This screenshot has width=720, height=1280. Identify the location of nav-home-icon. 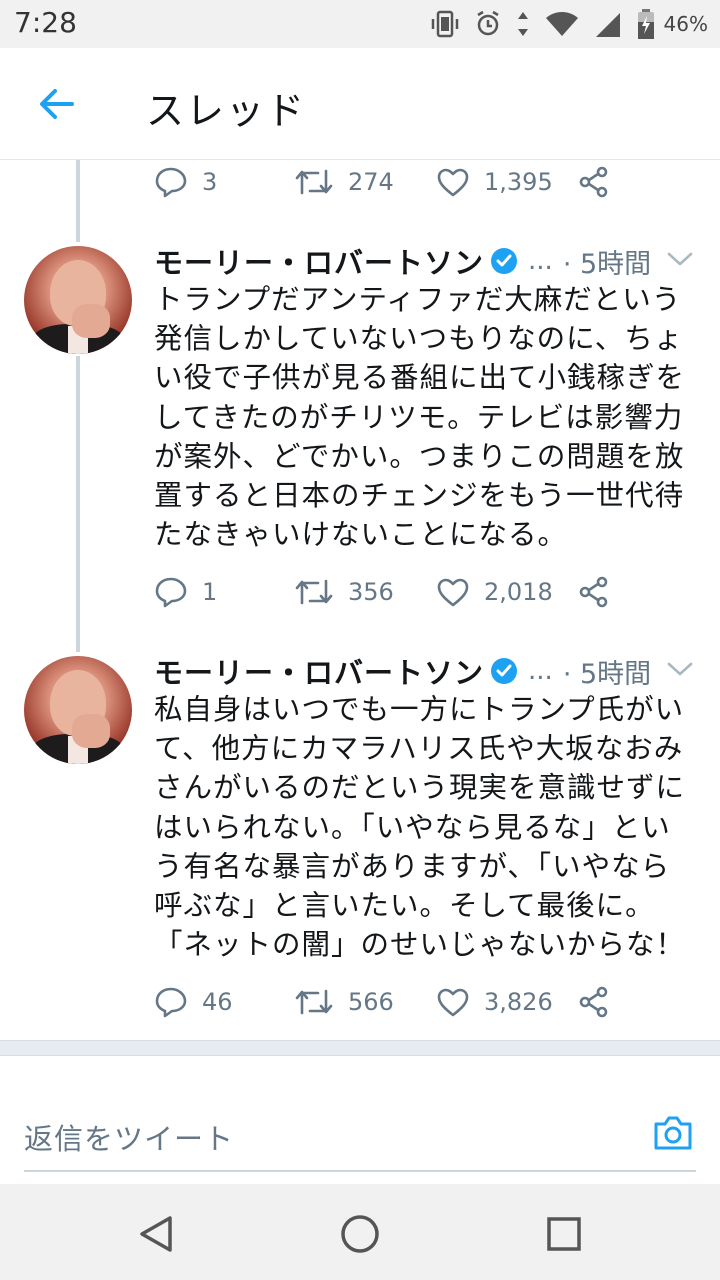
(360, 1234).